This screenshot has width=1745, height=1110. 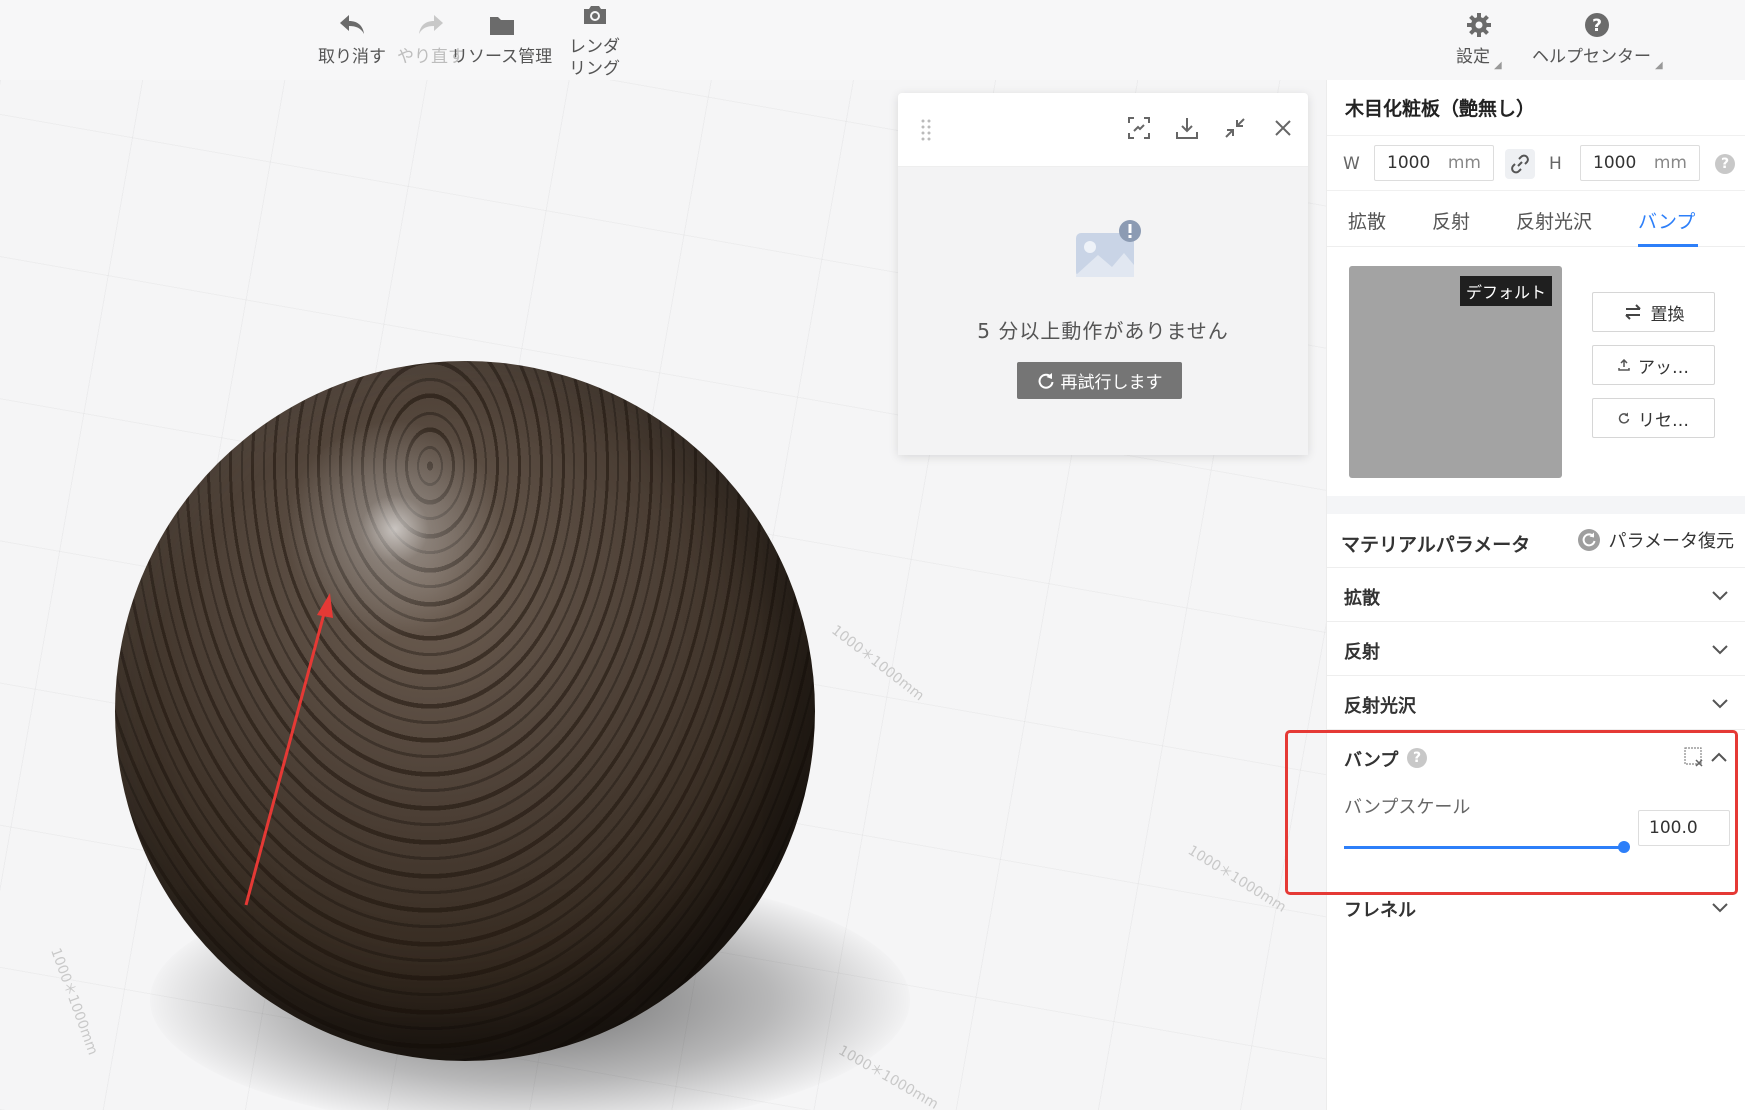 I want to click on idle-dialog: 5 分以上動作がありません 再試行します, so click(x=1103, y=274).